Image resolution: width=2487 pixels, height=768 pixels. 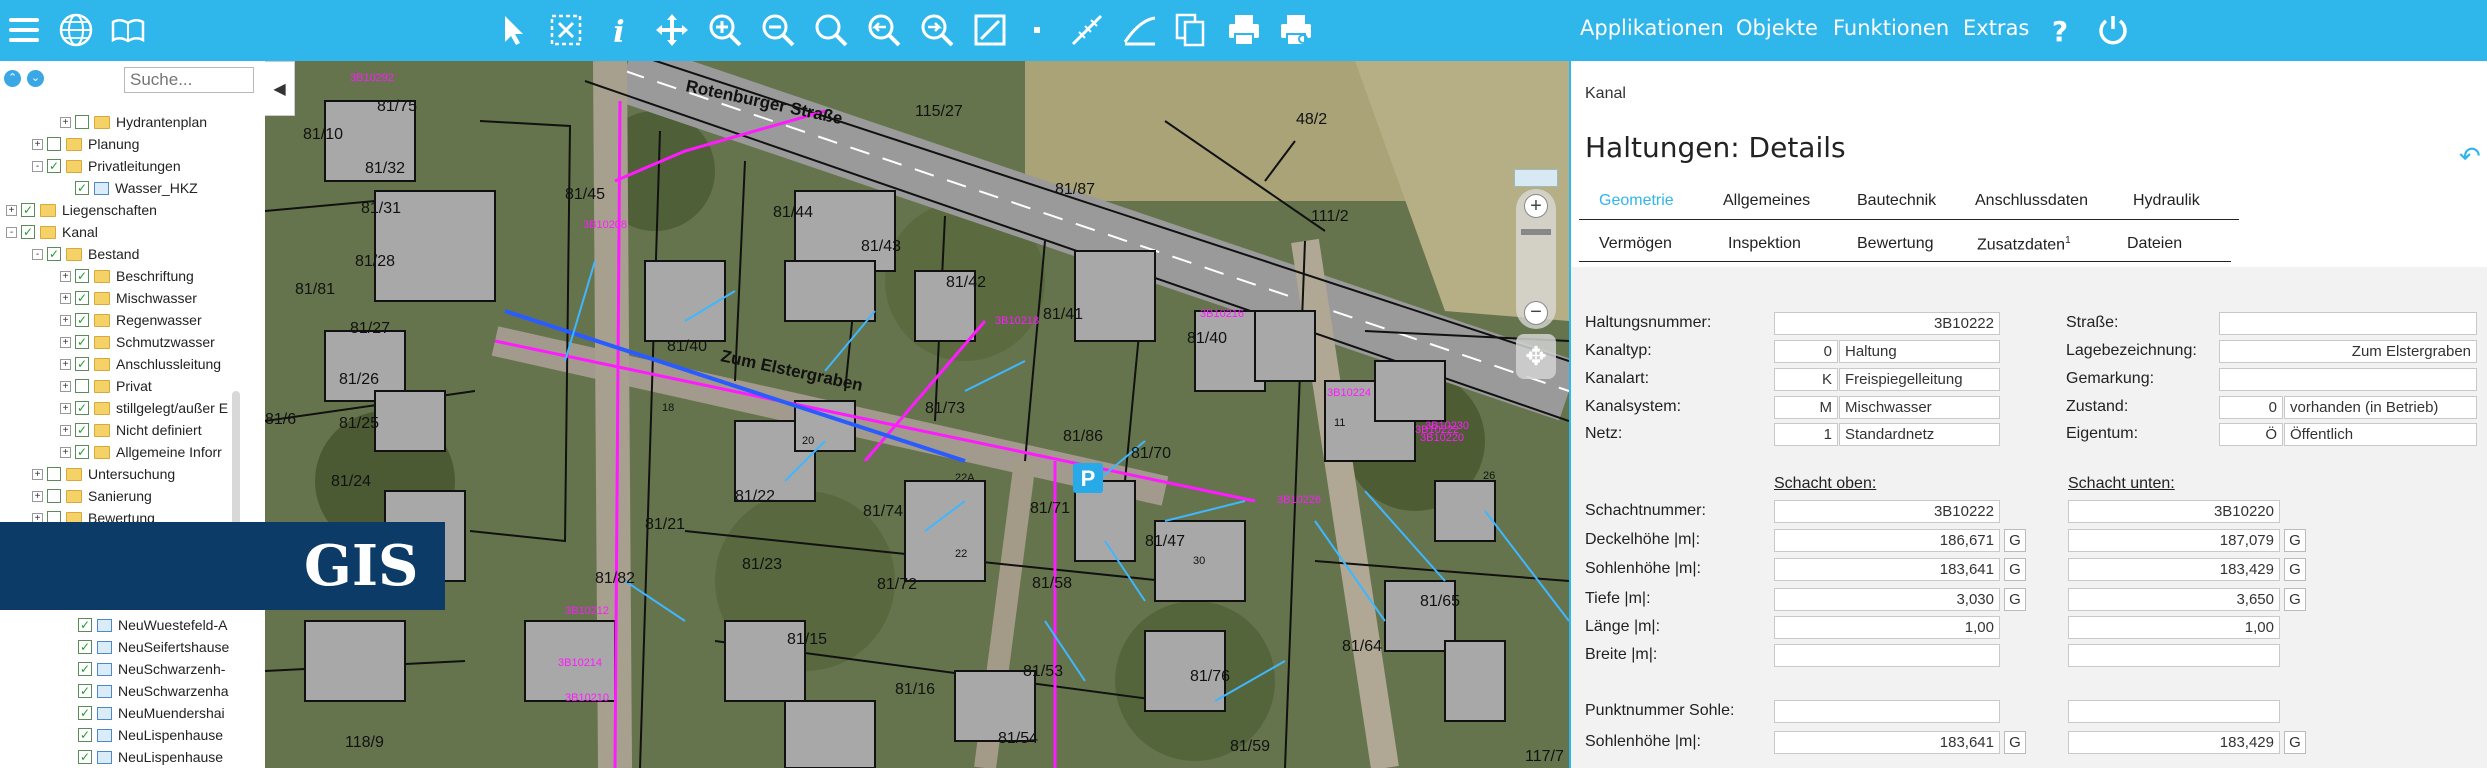 I want to click on laenge-unten-field: 1,00, so click(x=2174, y=627).